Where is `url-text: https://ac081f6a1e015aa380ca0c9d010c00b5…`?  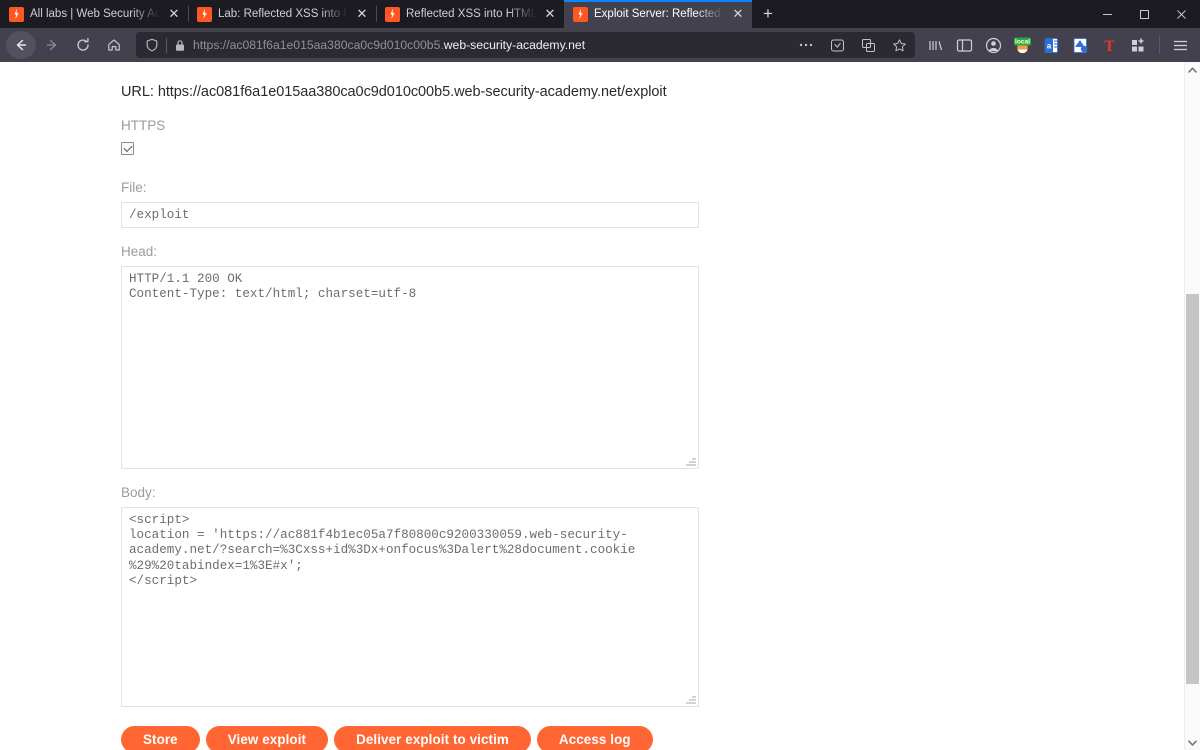
url-text: https://ac081f6a1e015aa380ca0c9d010c00b5… is located at coordinates (490, 45).